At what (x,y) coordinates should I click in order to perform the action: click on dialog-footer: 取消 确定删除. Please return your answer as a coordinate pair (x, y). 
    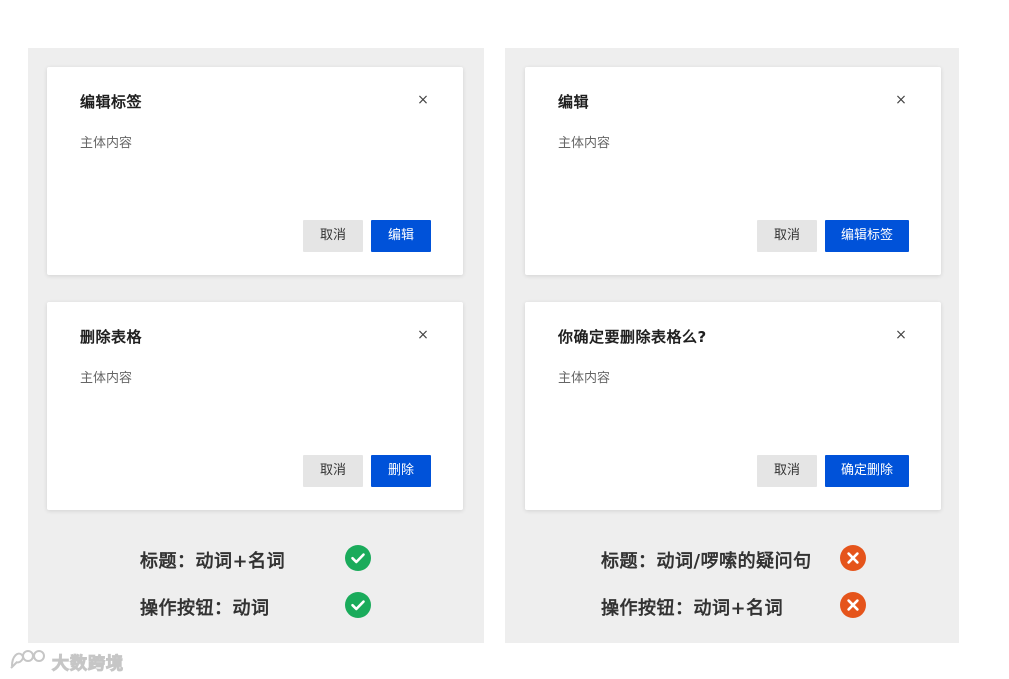
    Looking at the image, I should click on (832, 471).